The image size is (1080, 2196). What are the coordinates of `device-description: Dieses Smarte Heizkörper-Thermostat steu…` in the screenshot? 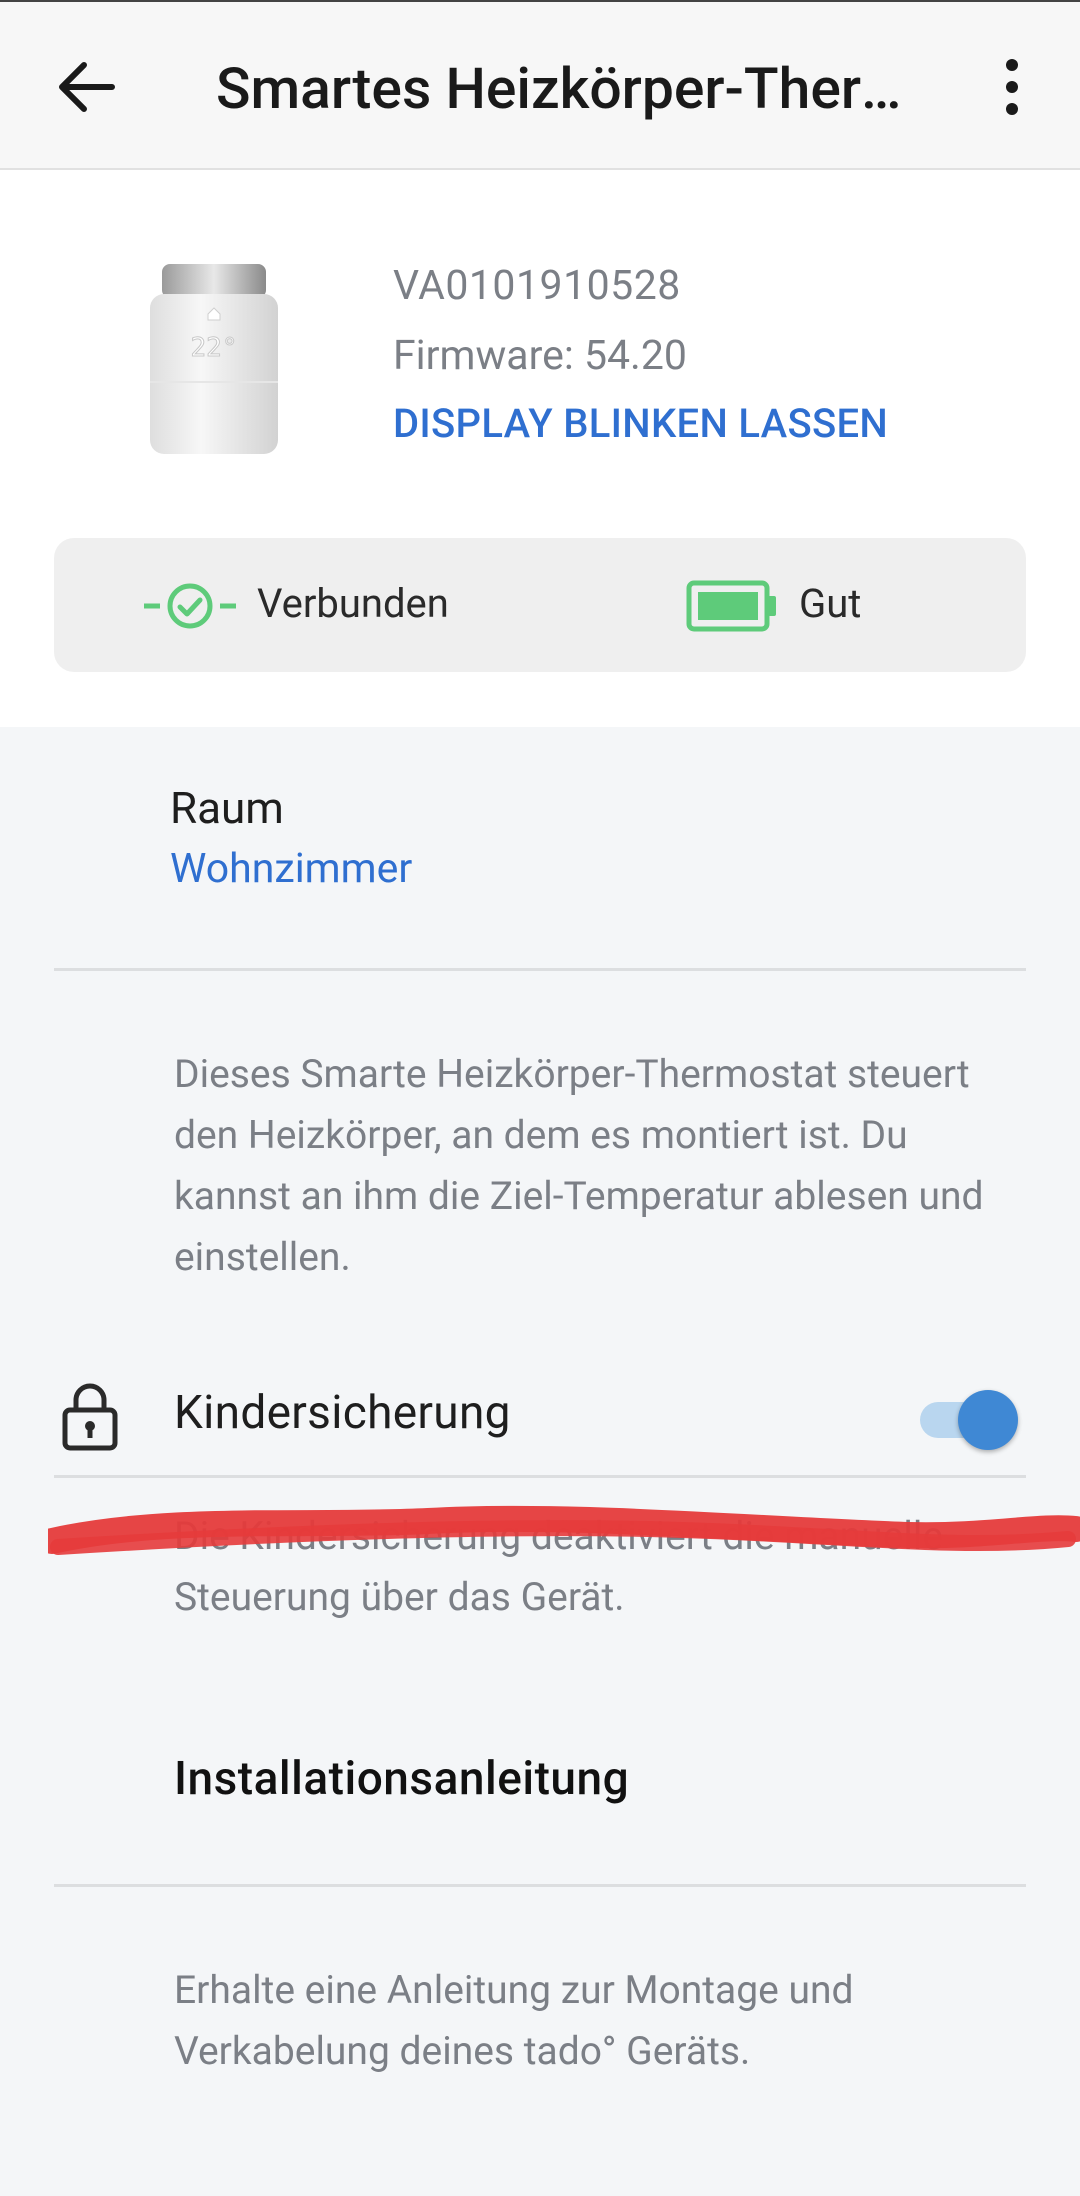 It's located at (579, 1165).